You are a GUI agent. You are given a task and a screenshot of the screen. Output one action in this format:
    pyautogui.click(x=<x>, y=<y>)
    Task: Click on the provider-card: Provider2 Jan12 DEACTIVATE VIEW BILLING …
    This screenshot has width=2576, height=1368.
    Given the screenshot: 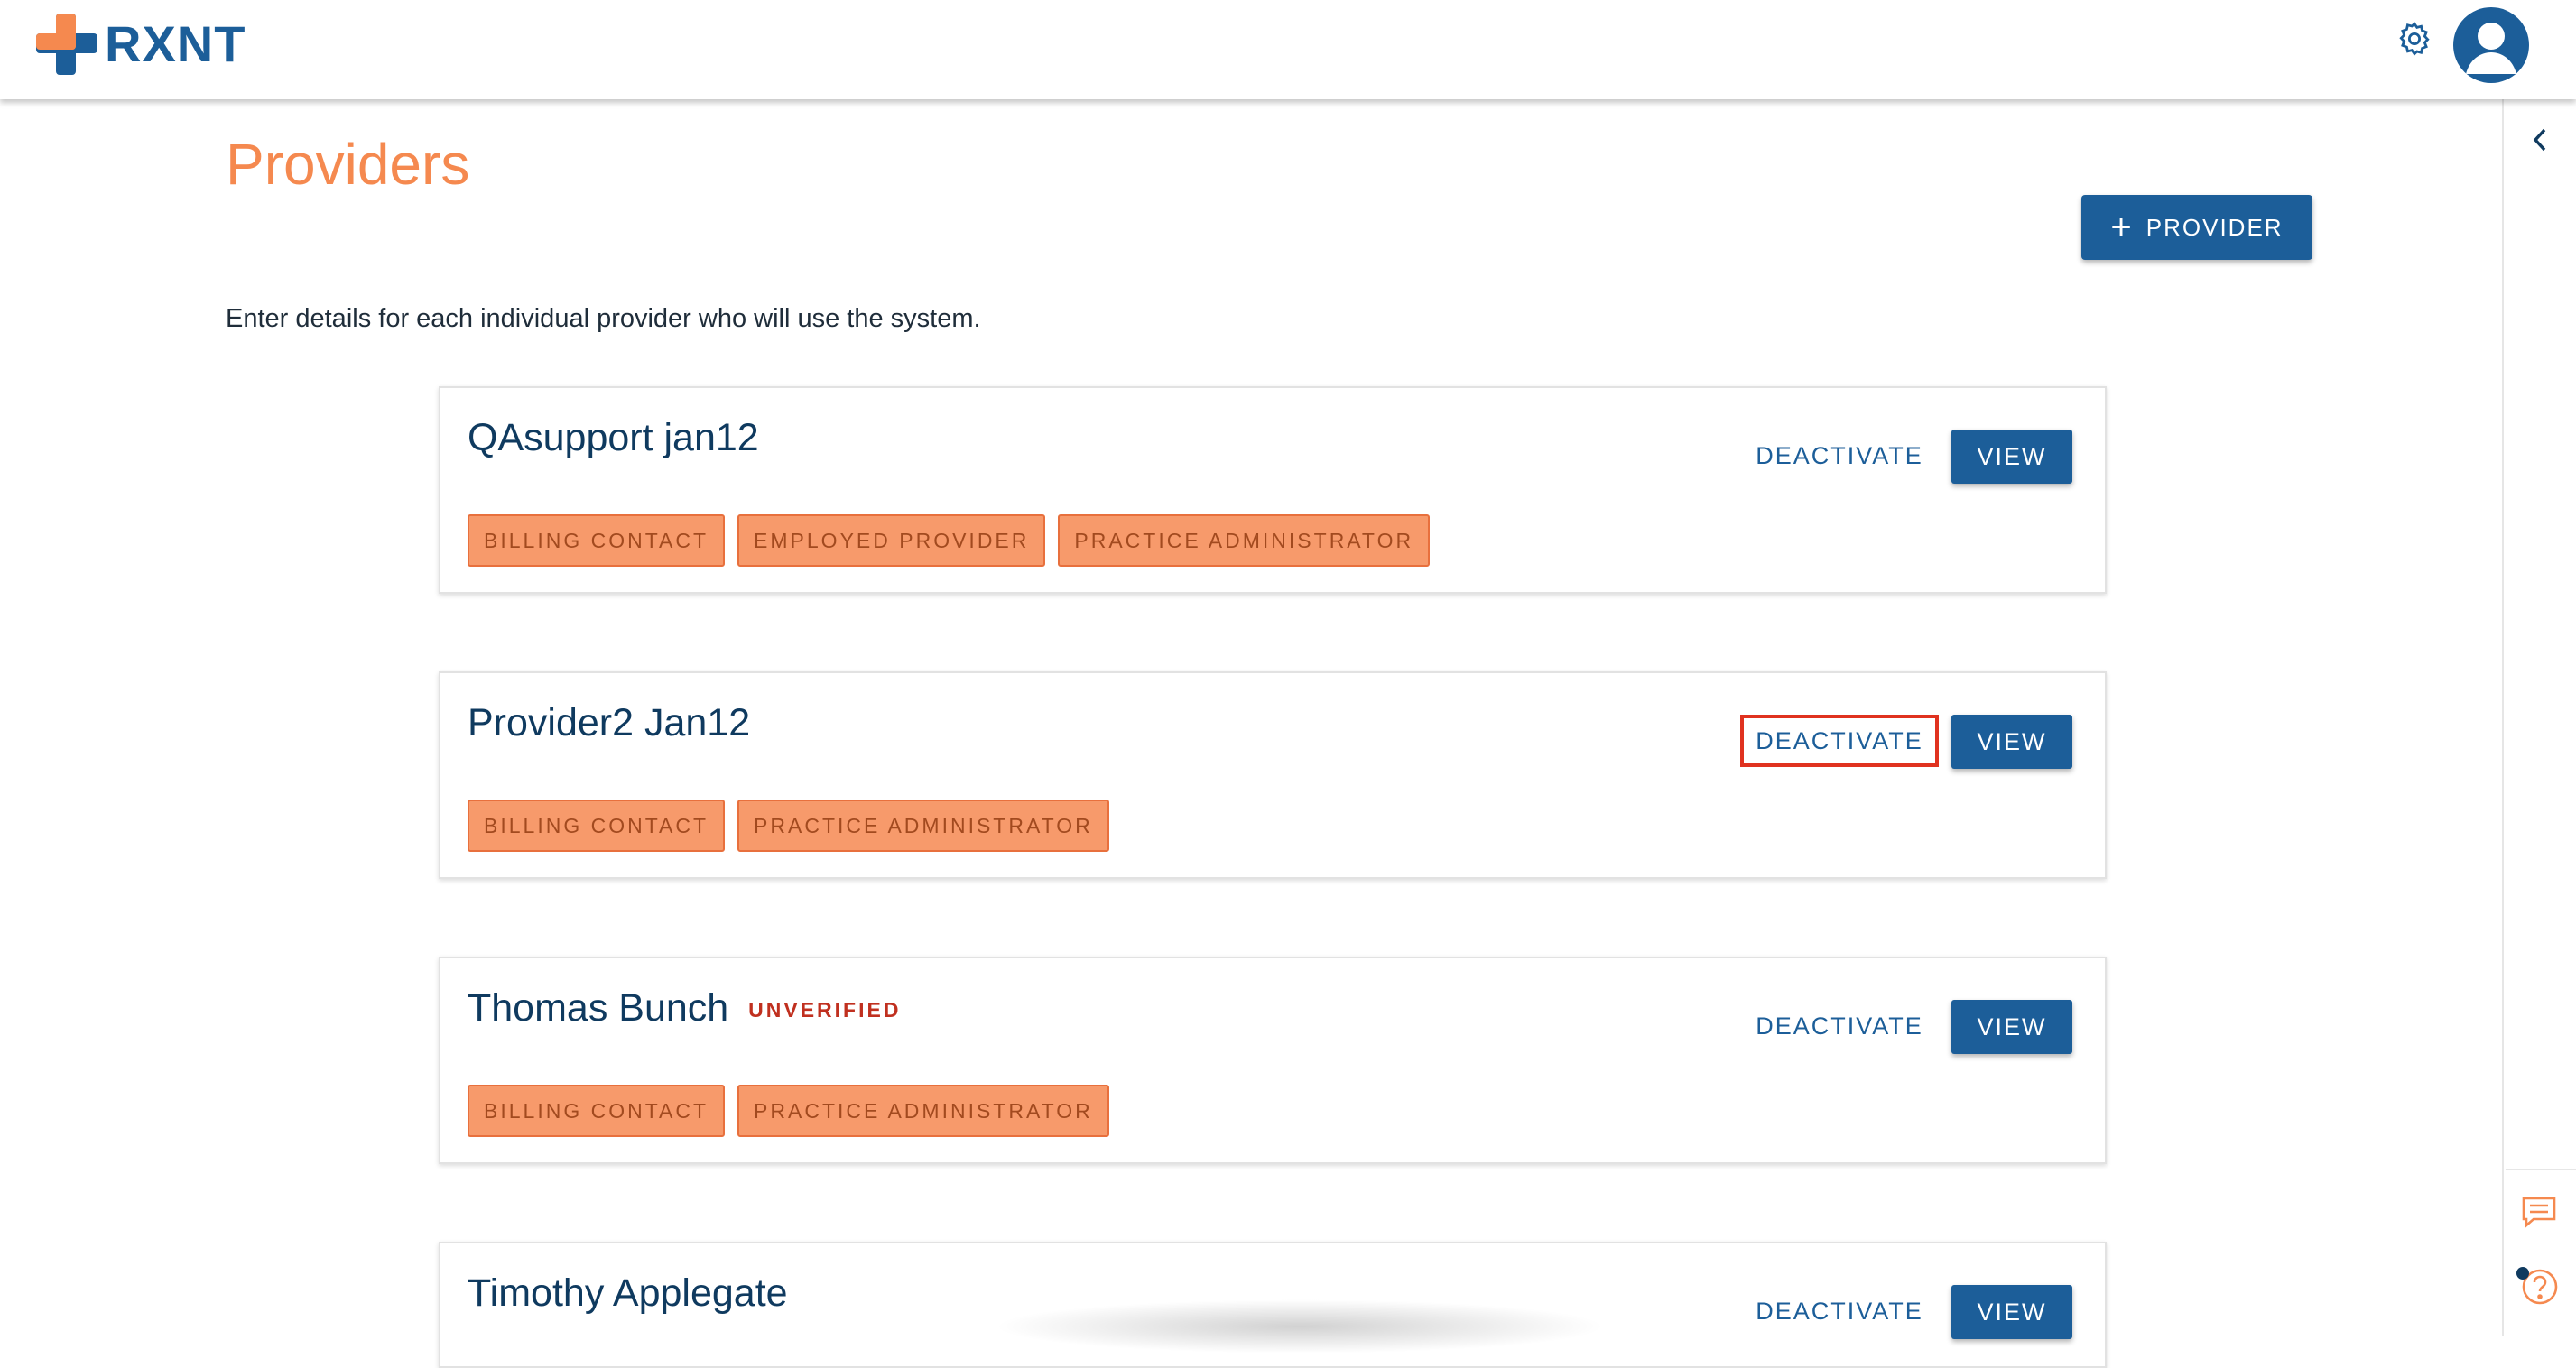 What is the action you would take?
    pyautogui.click(x=1273, y=775)
    